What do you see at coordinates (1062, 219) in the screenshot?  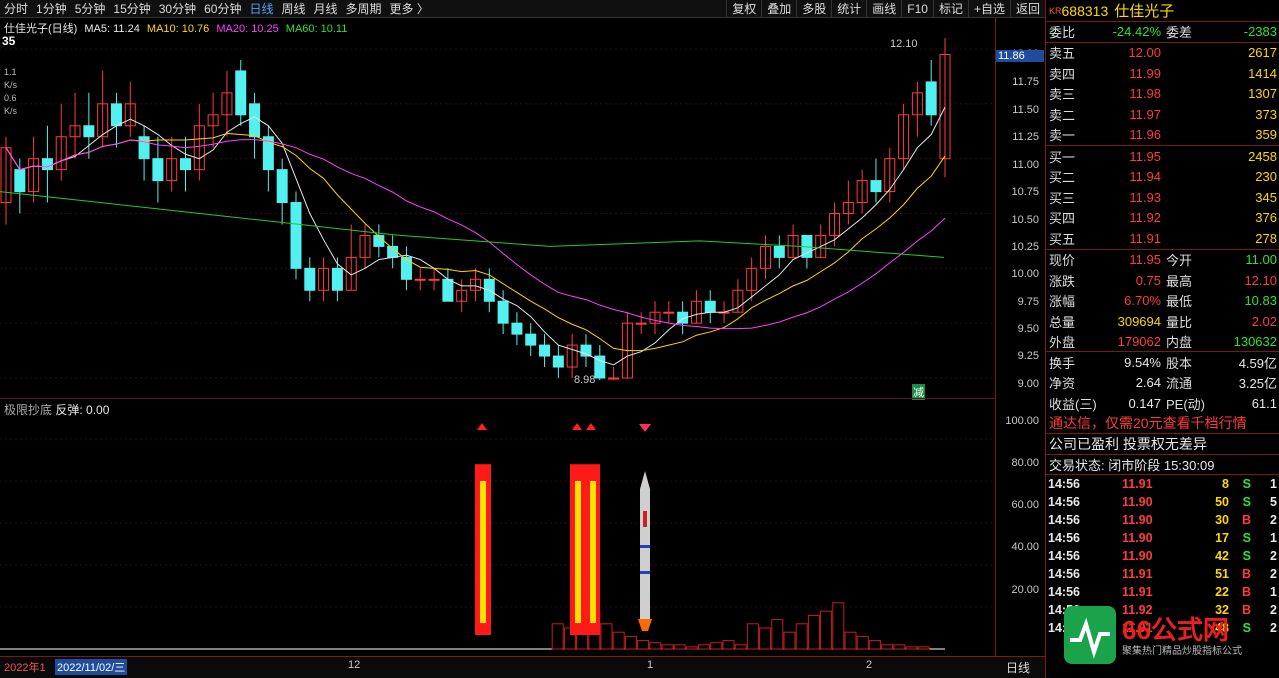 I see `bid-level: 买四` at bounding box center [1062, 219].